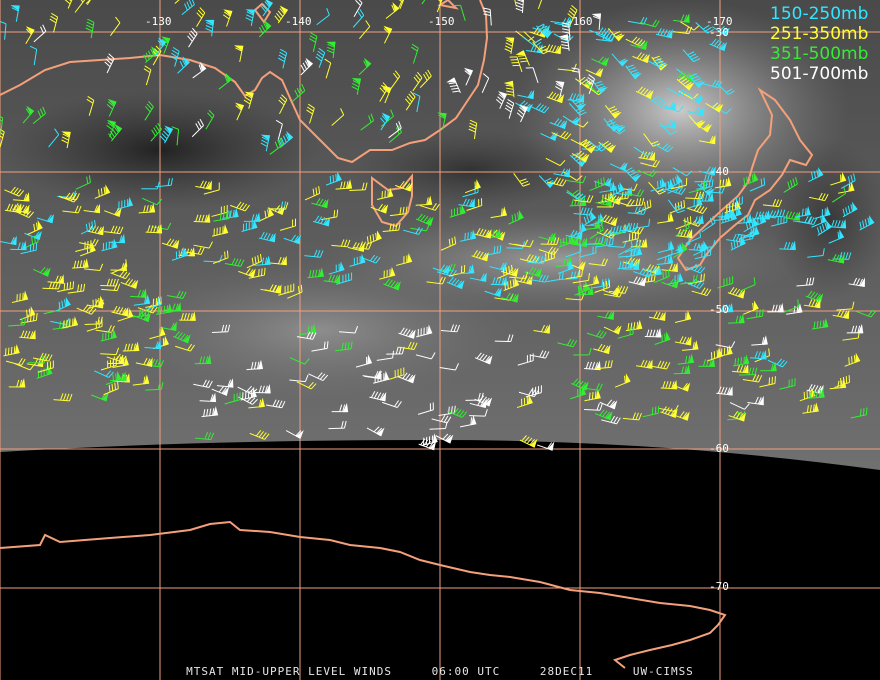  I want to click on legend-item-501-700: 501-700mb, so click(819, 74).